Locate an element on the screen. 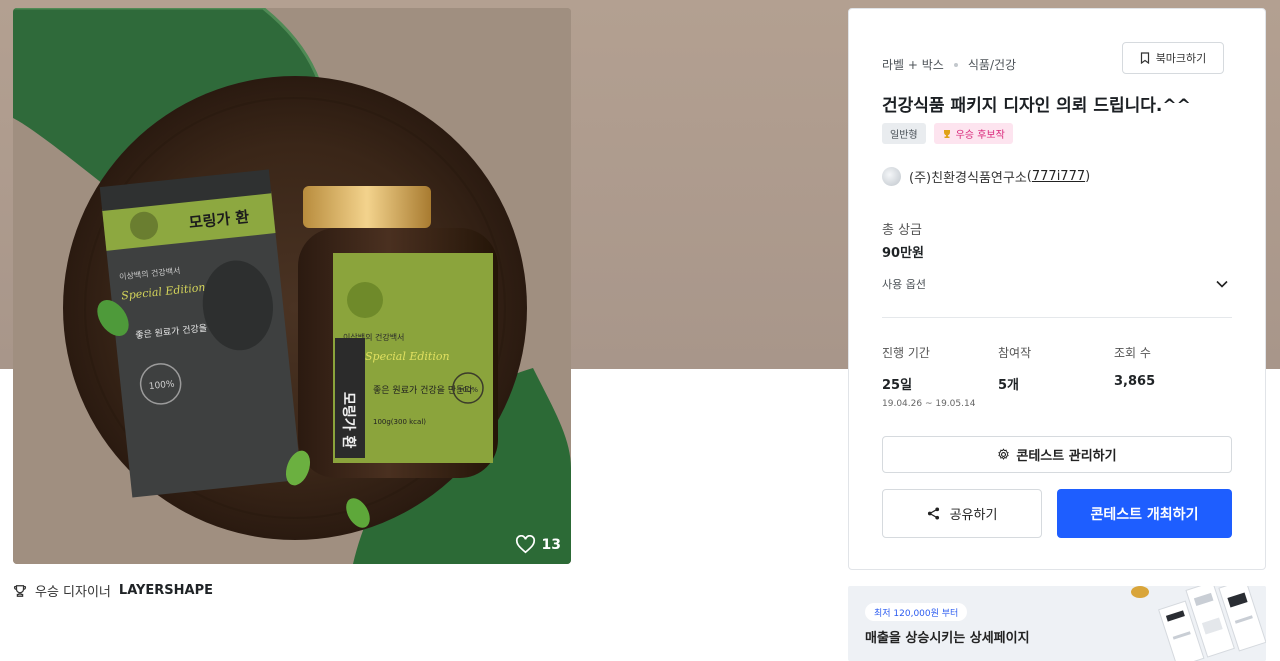 This screenshot has width=1280, height=661. host-contest-button: 콘테스트 개최하기 is located at coordinates (1144, 513).